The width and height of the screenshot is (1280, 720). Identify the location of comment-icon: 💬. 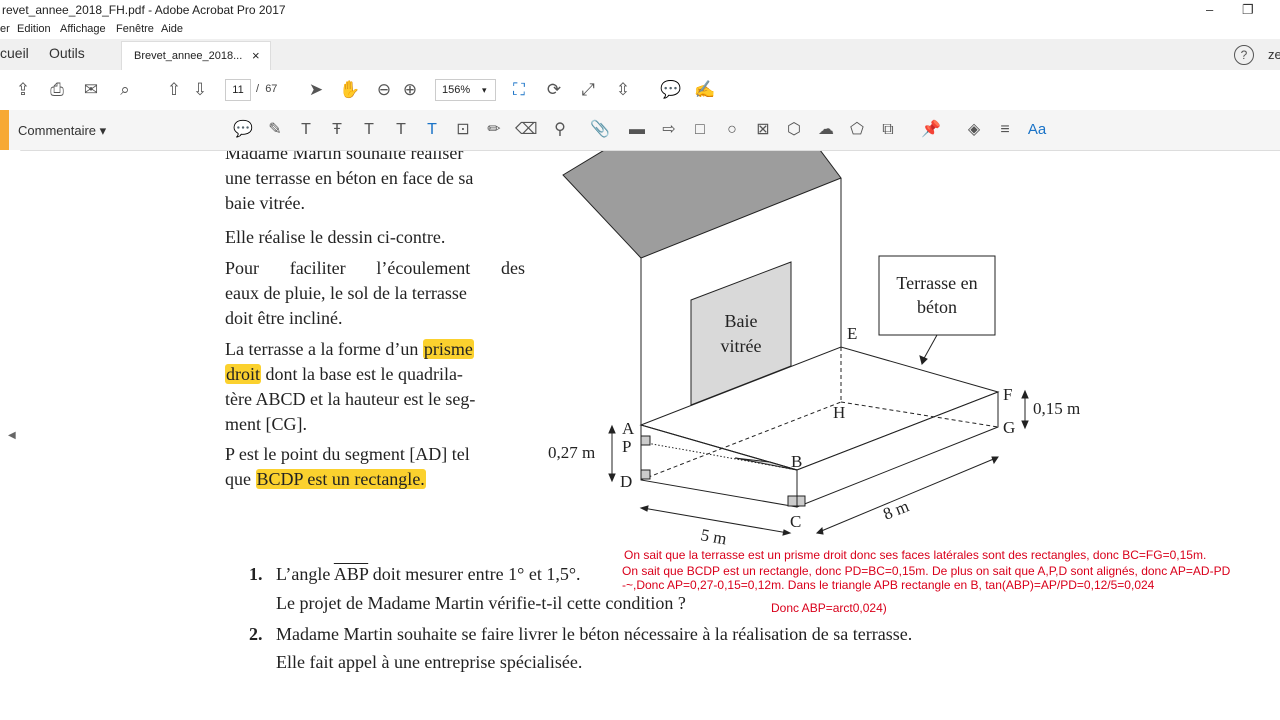
(671, 90).